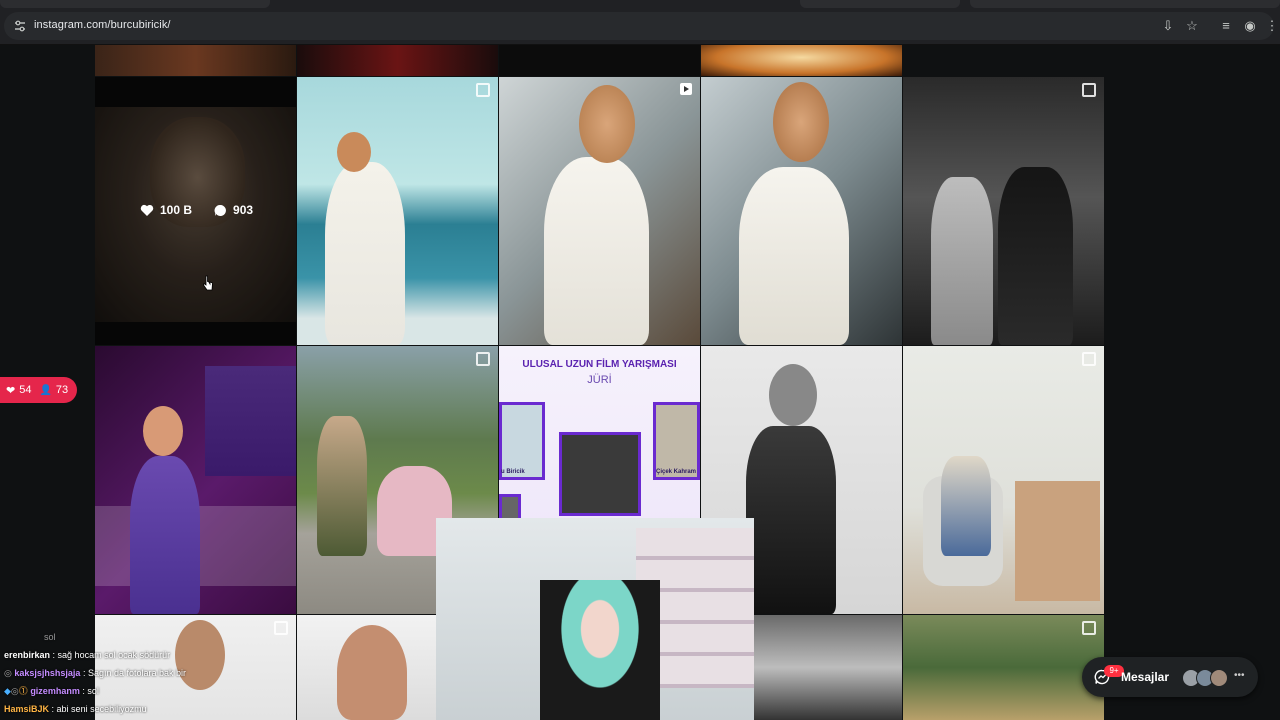 The image size is (1280, 720). What do you see at coordinates (513, 472) in the screenshot?
I see `jury-name: u Biricik` at bounding box center [513, 472].